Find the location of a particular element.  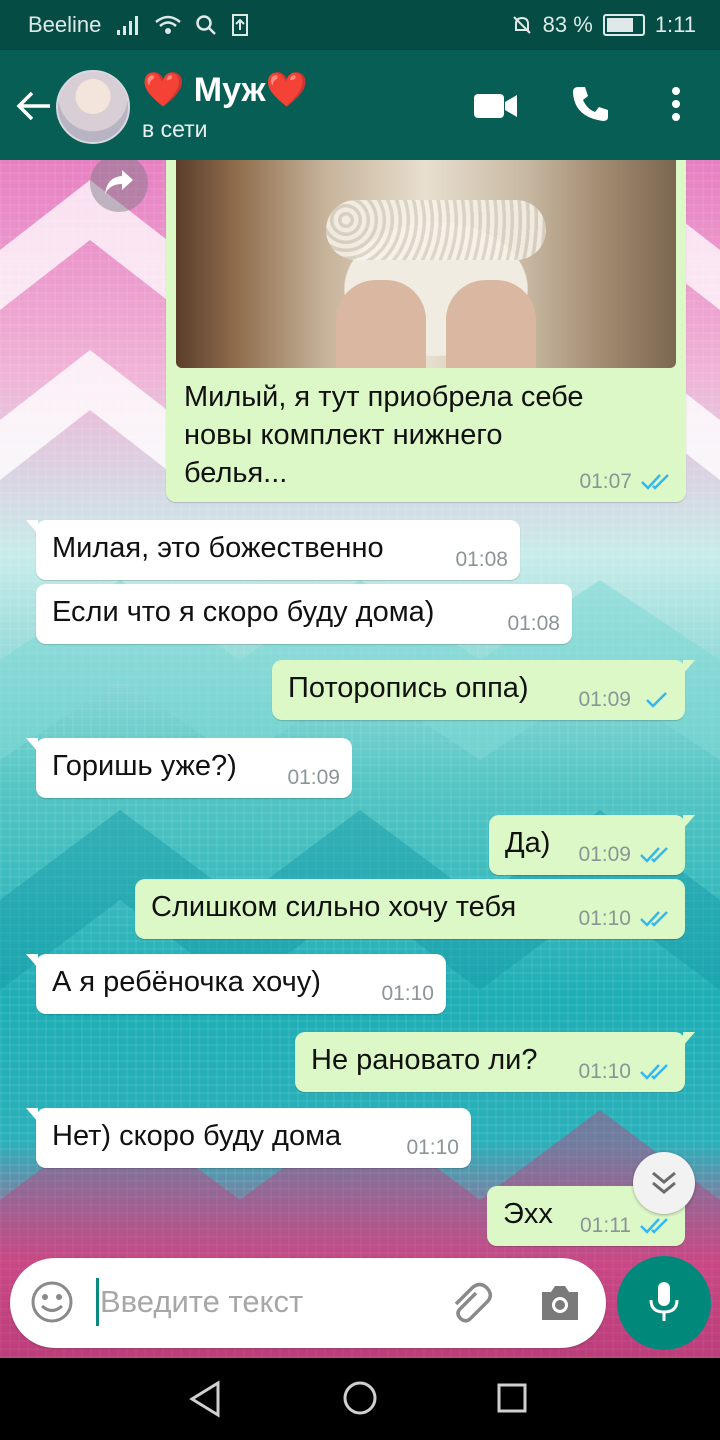

message-text: Слишком сильно хочу тебя is located at coordinates (334, 907).